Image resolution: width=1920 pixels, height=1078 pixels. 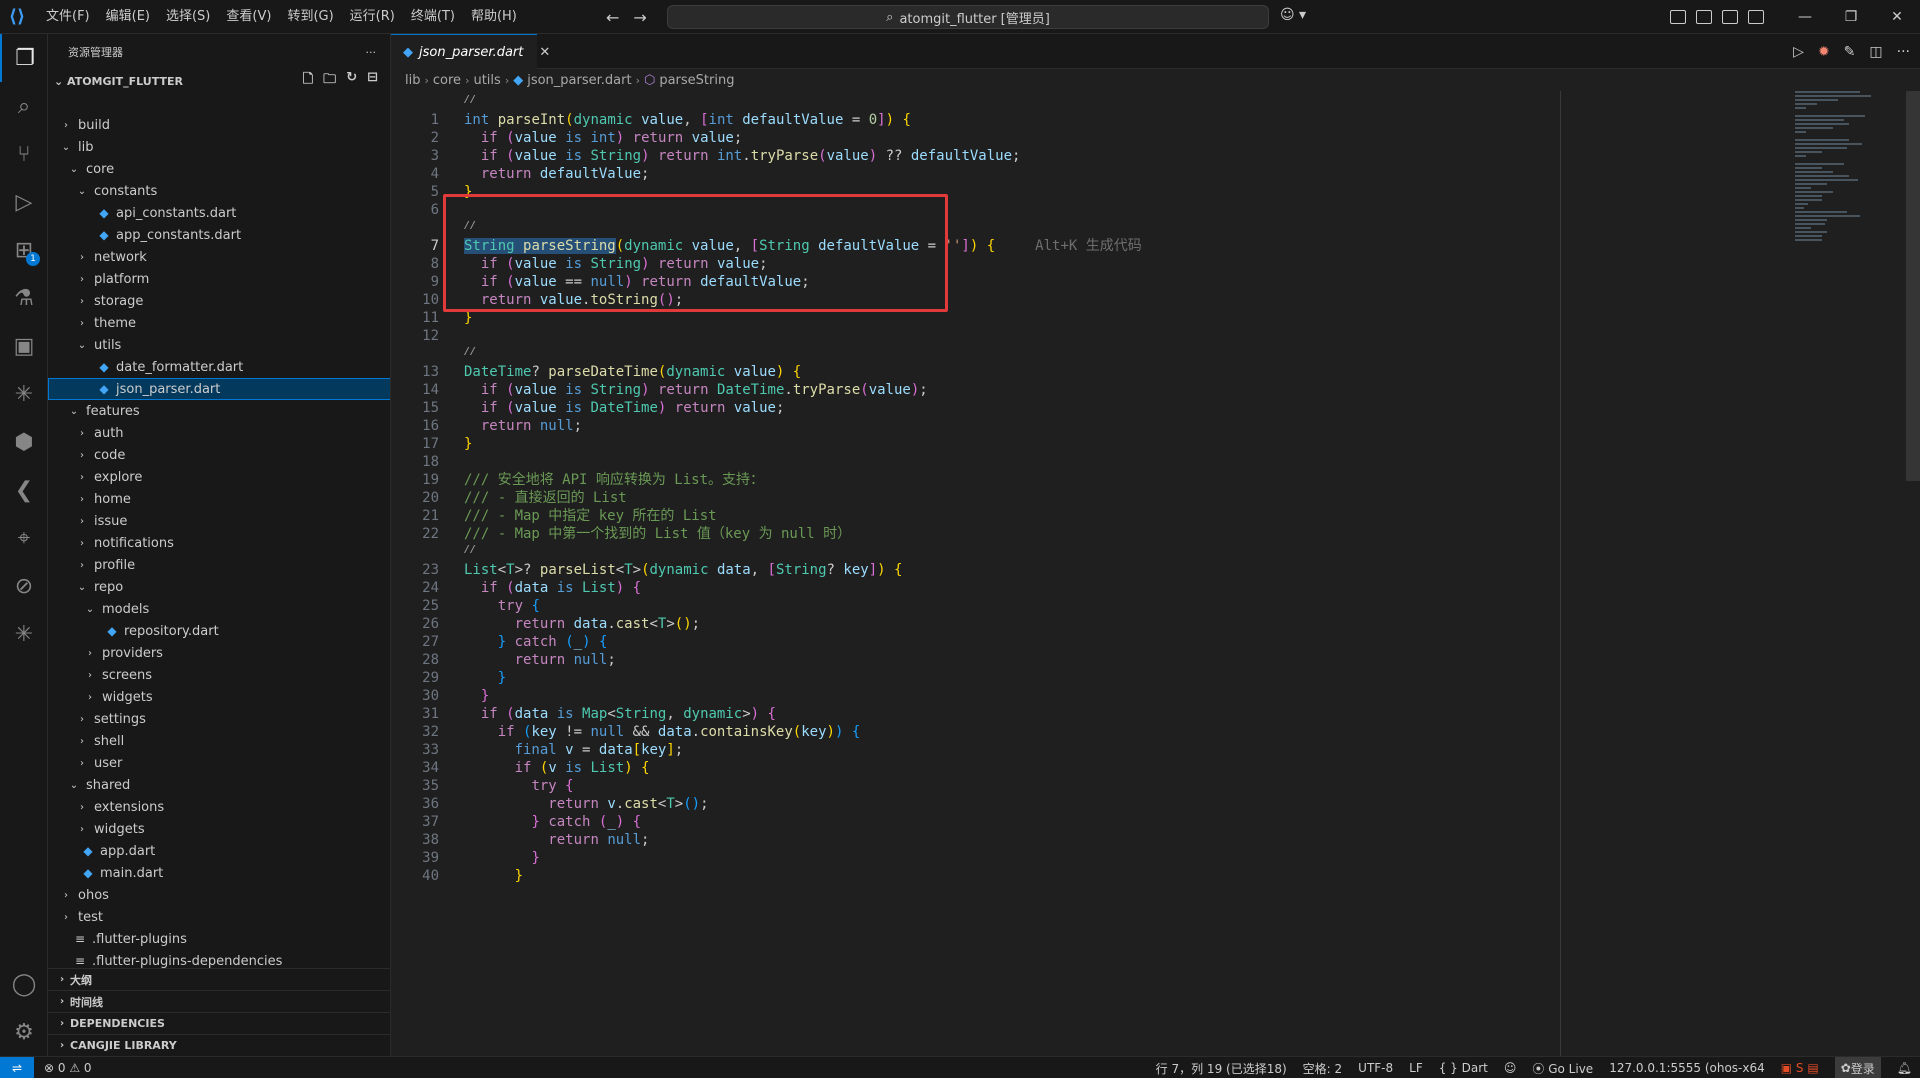 I want to click on settings-gear-icon: ⚙, so click(x=24, y=1032).